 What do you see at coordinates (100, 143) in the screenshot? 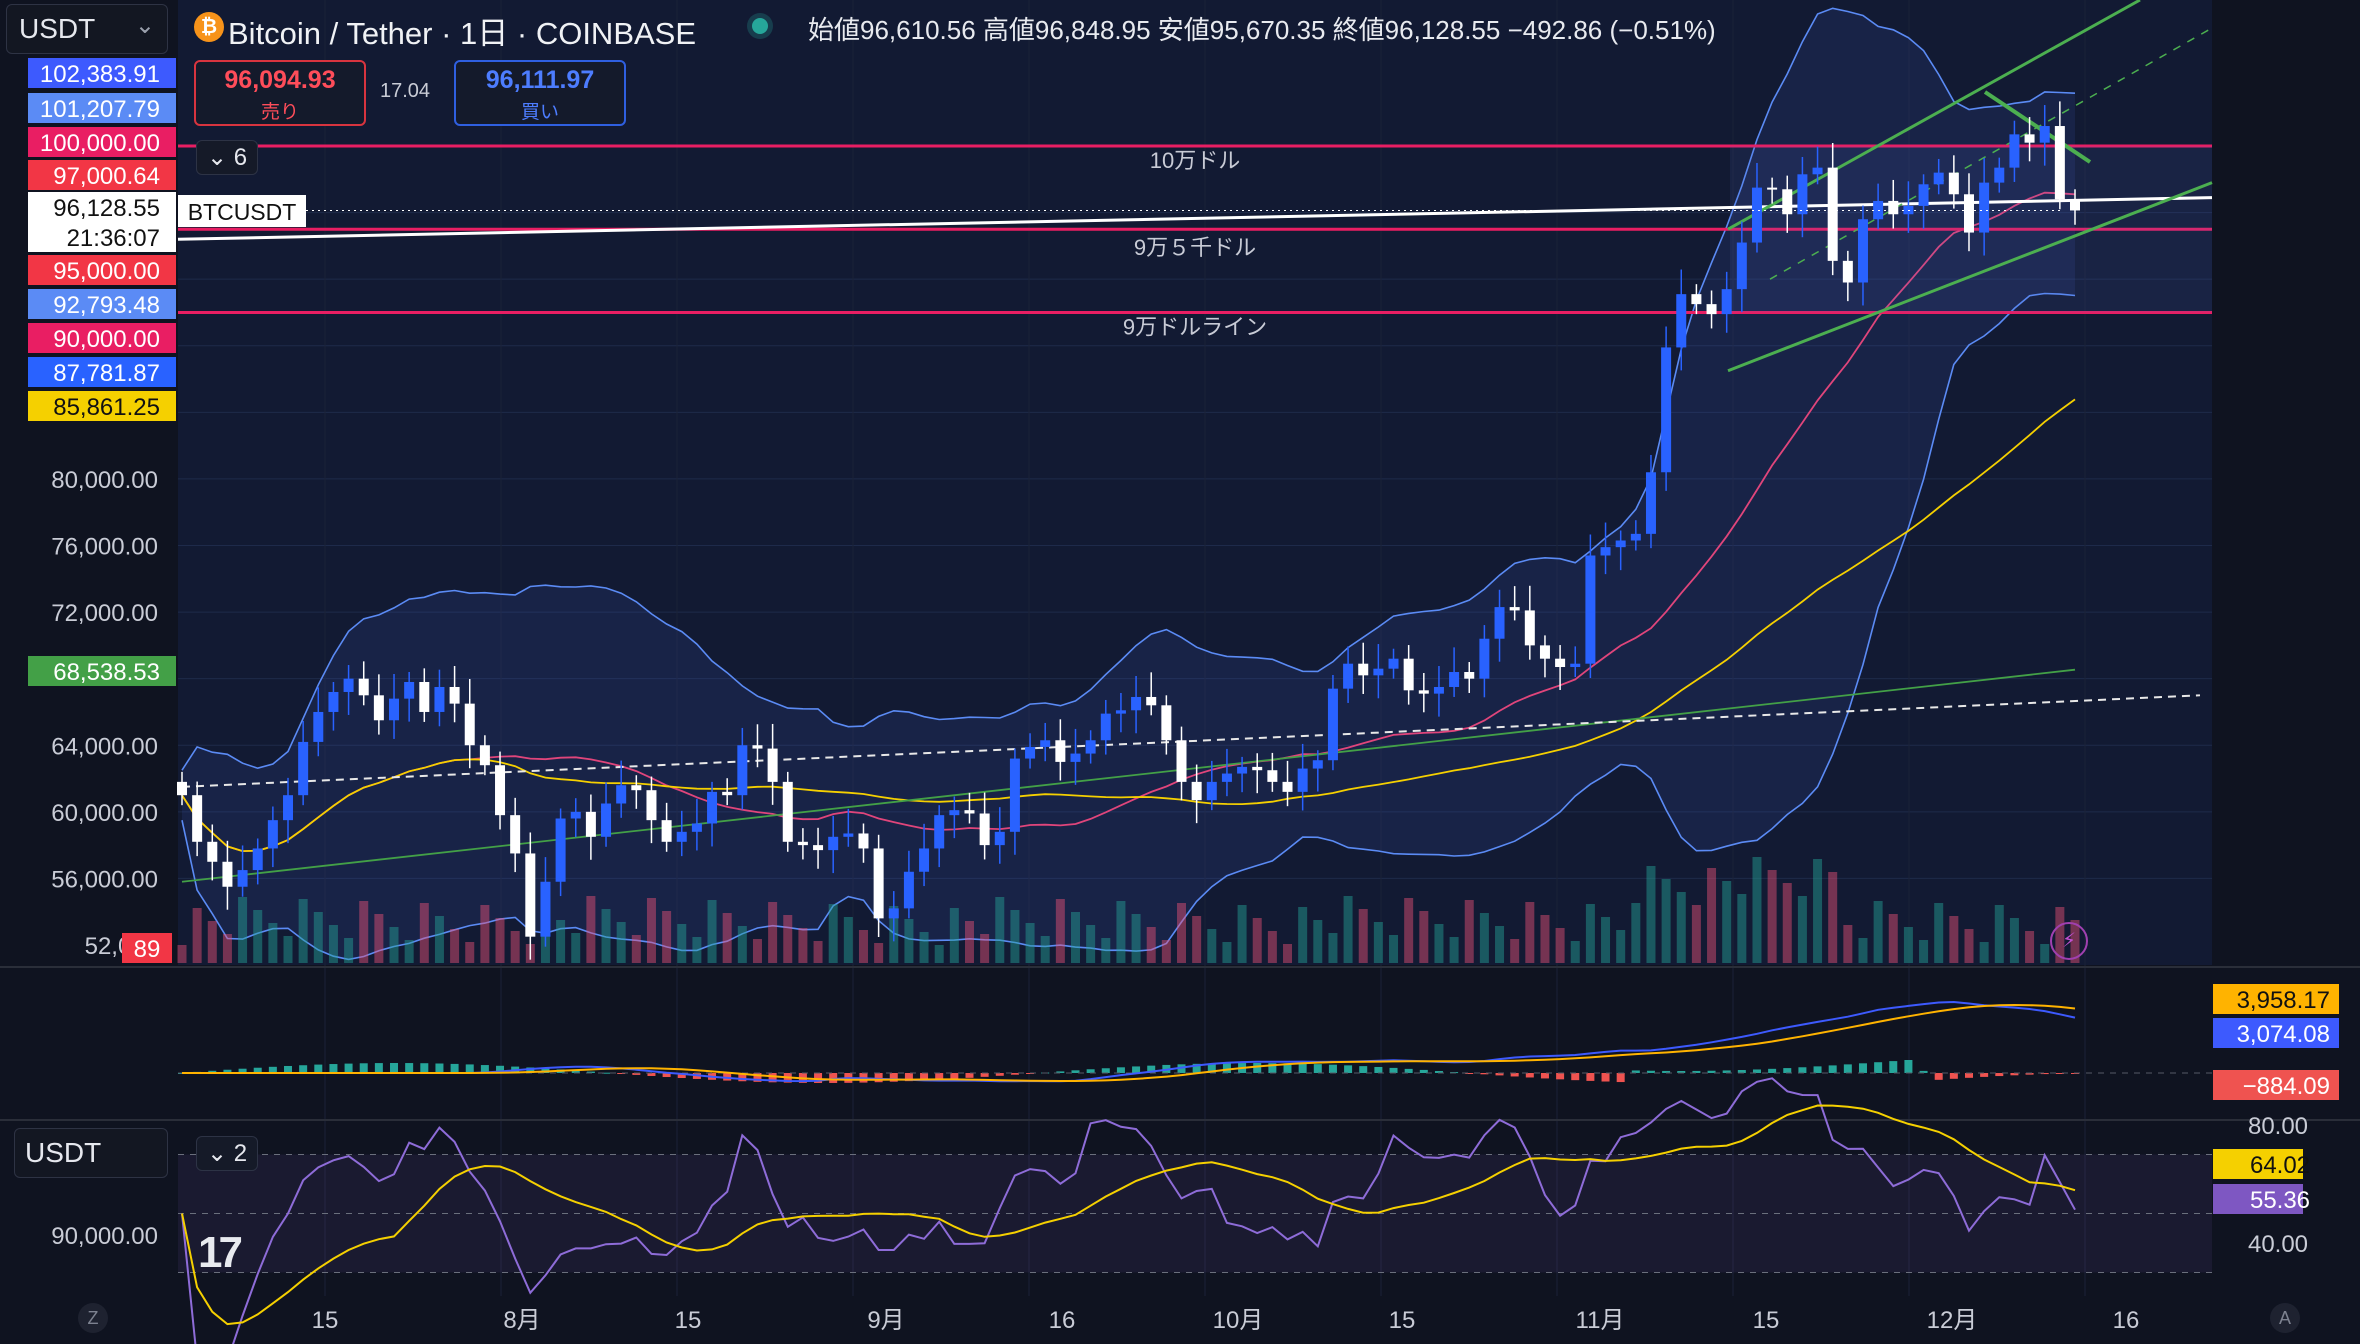
I see `price-badge-text: 100,000.00` at bounding box center [100, 143].